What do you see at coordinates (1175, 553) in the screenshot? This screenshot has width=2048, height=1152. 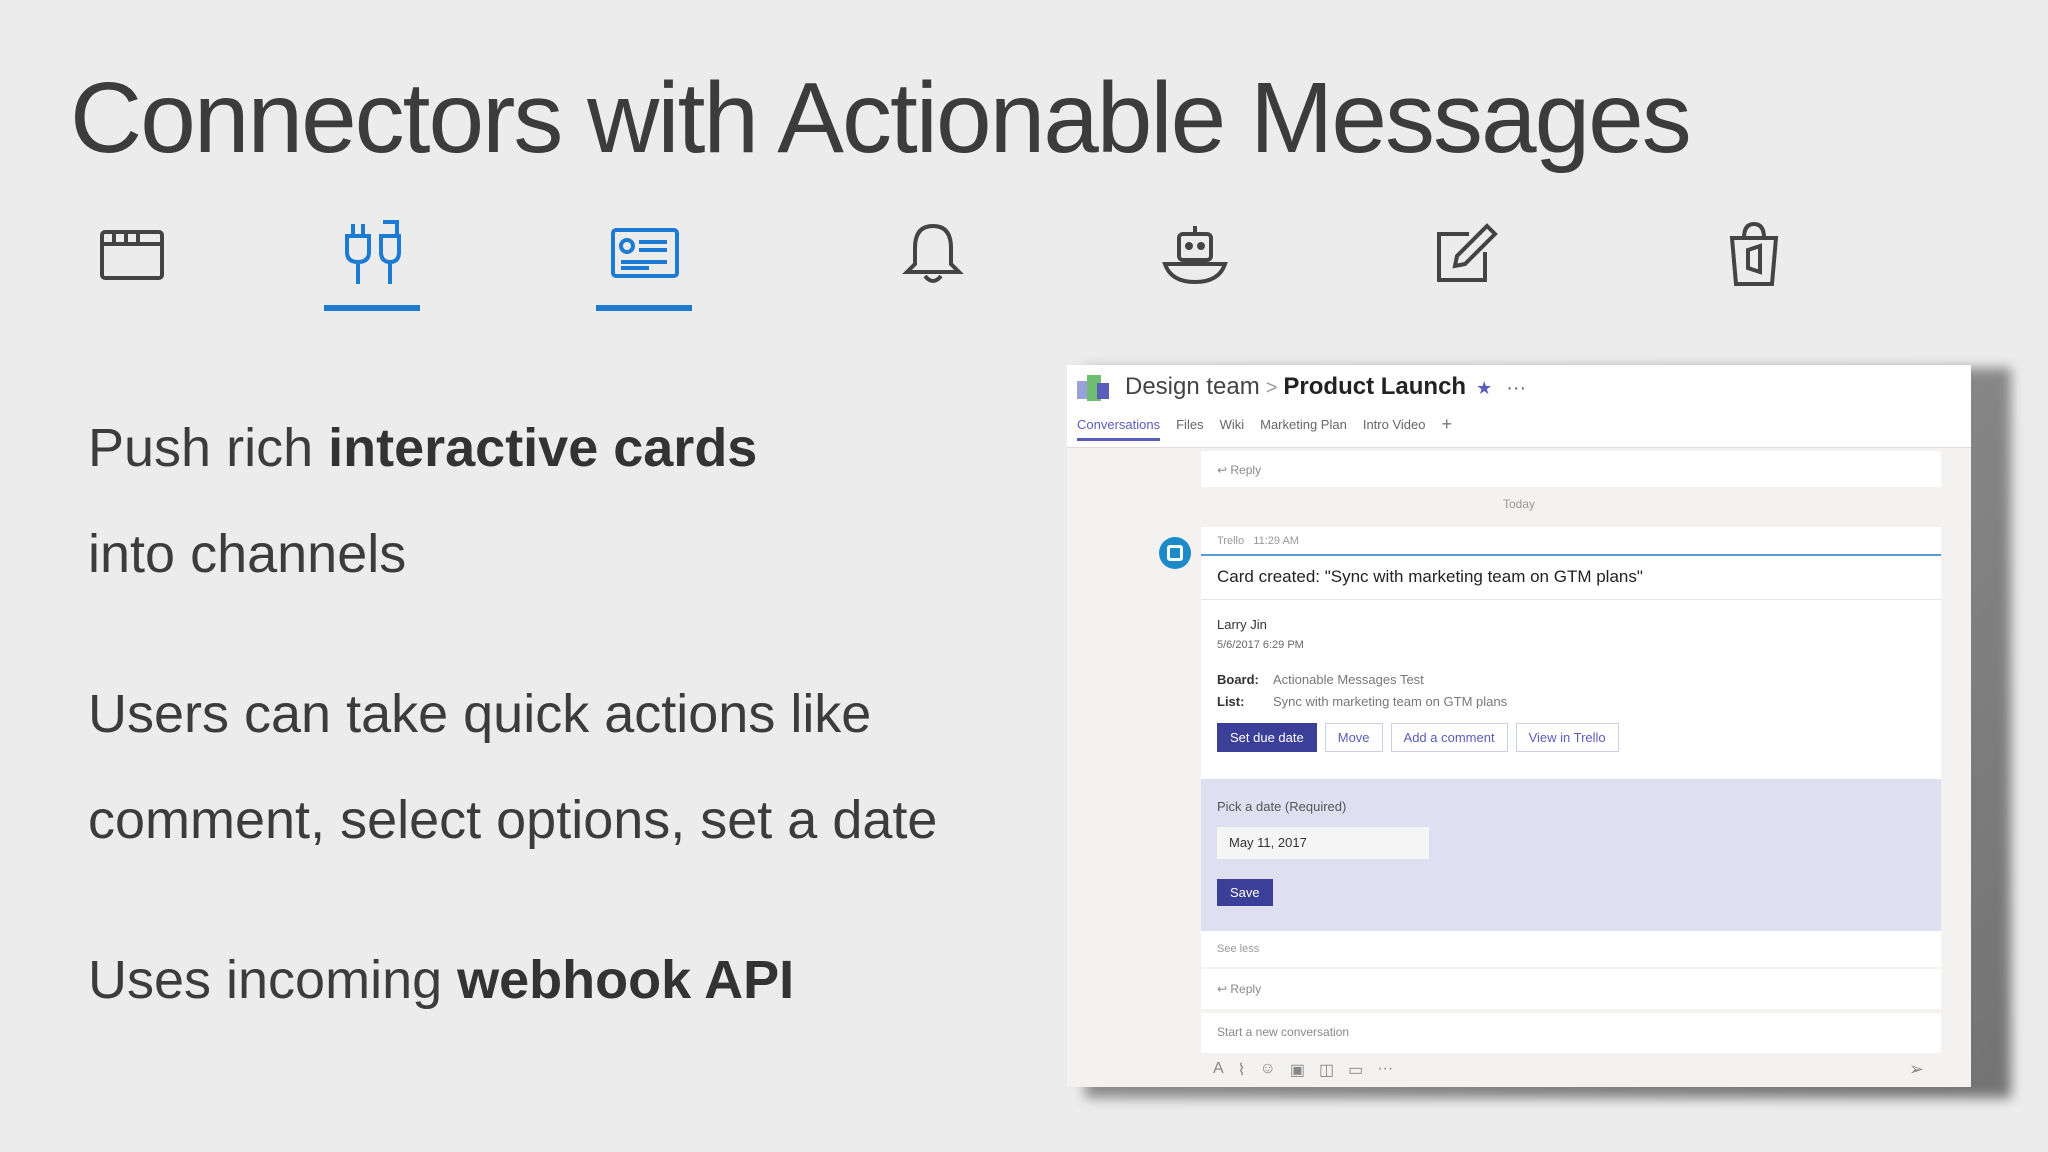 I see `trello-avatar-icon` at bounding box center [1175, 553].